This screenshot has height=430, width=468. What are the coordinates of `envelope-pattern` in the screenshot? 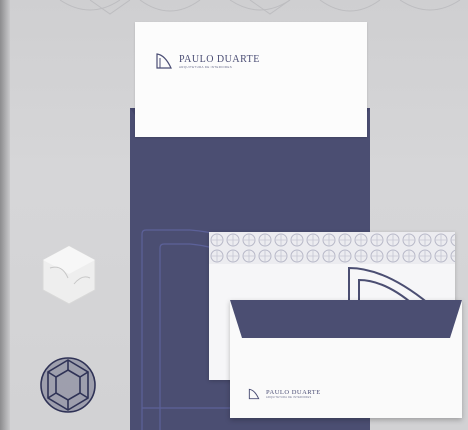 It's located at (332, 248).